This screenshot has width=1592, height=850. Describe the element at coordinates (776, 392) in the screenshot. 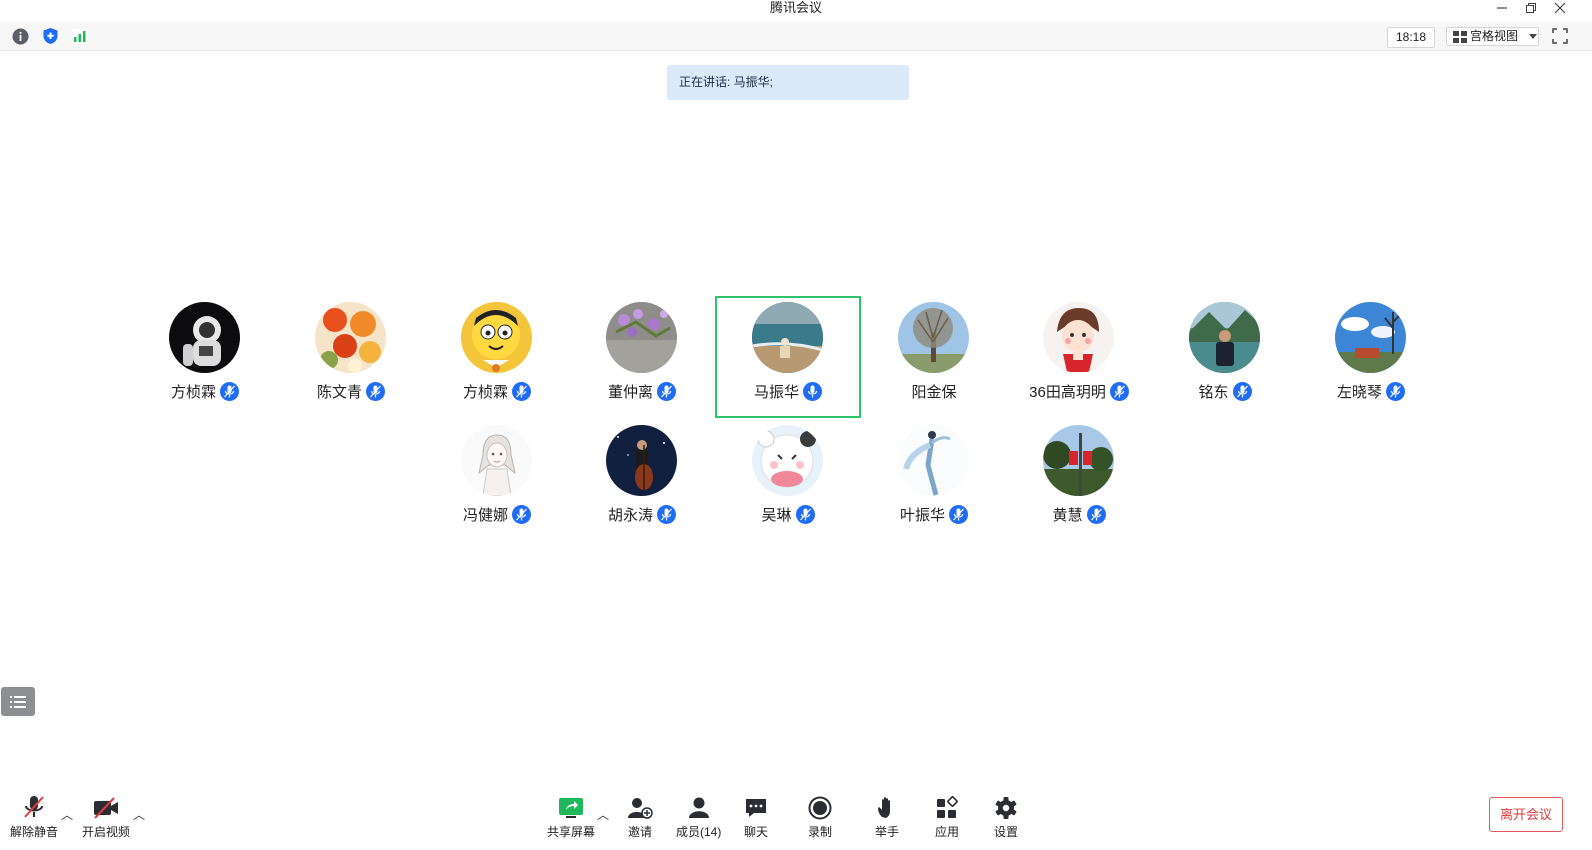

I see `participant-name: 马振华` at that location.